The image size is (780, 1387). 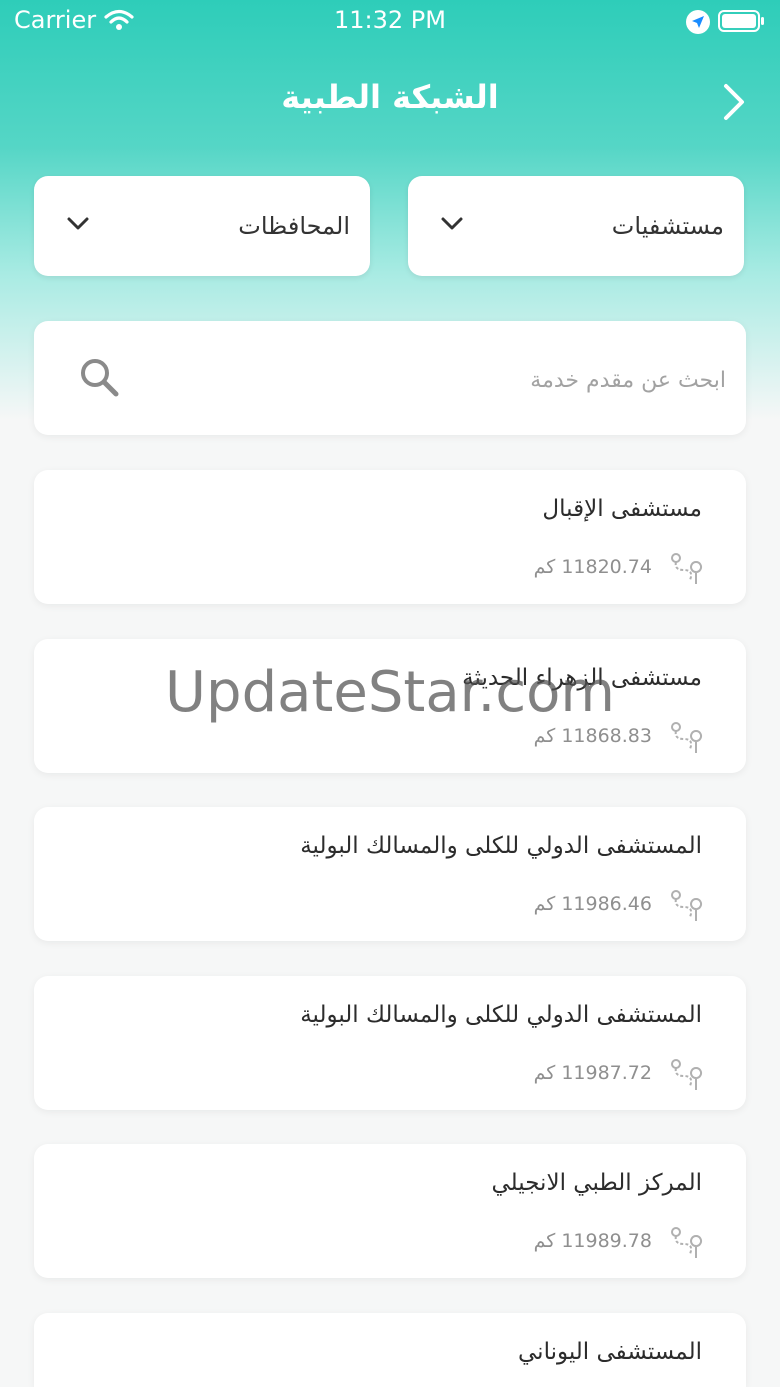 What do you see at coordinates (592, 904) in the screenshot?
I see `provider-distance: 11986.46 كم` at bounding box center [592, 904].